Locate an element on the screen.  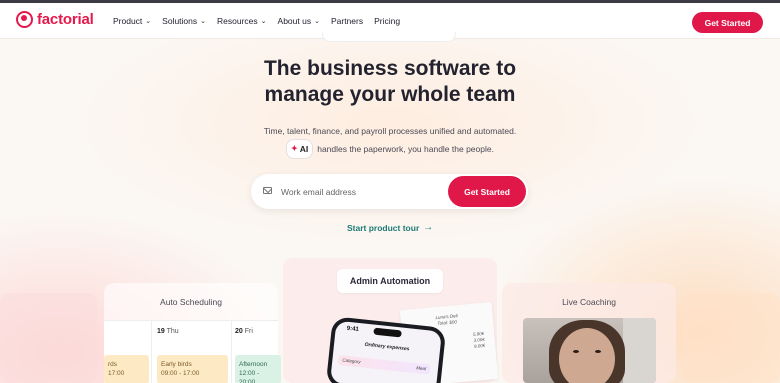
arrow-right-icon: → is located at coordinates (428, 227).